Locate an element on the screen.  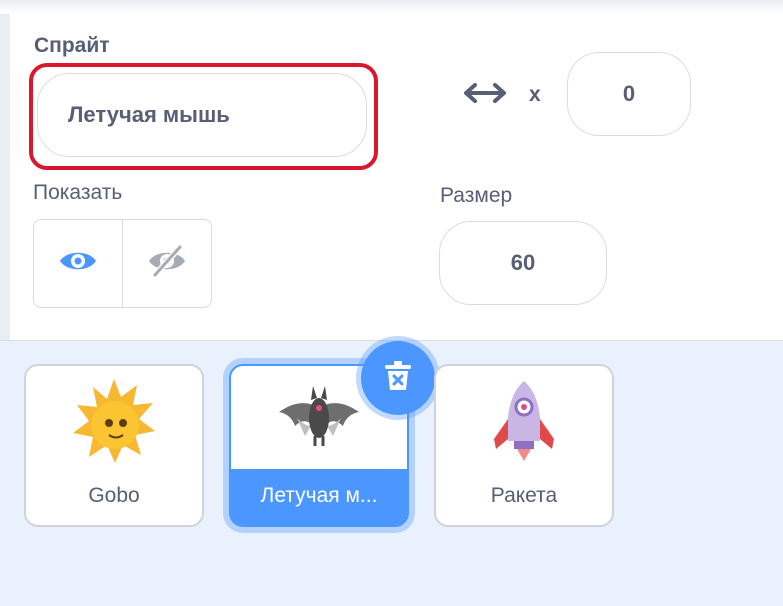
show-toggle-group is located at coordinates (122, 263).